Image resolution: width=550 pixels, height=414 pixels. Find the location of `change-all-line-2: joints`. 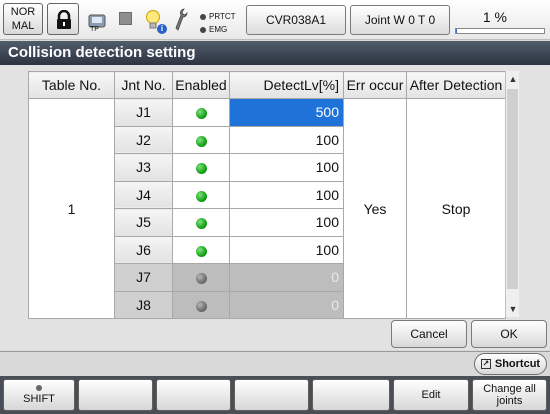

change-all-line-2: joints is located at coordinates (509, 401).